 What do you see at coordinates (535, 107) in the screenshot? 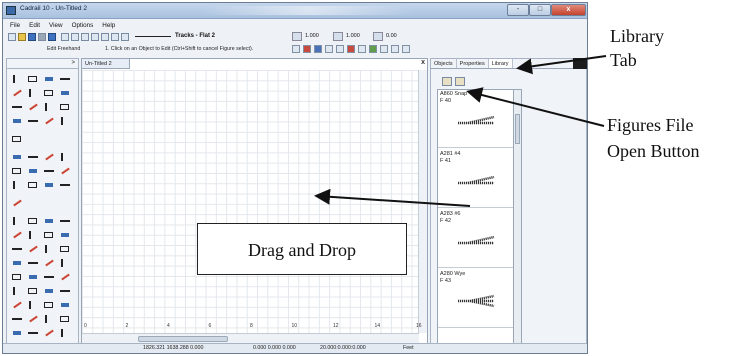
I see `figures-button-arrow` at bounding box center [535, 107].